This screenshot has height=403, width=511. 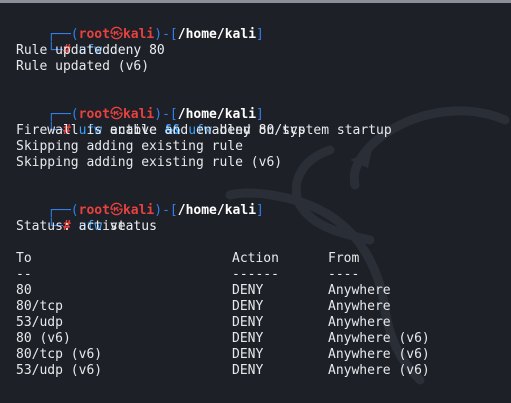 I want to click on table-underline-action: ------, so click(x=255, y=274).